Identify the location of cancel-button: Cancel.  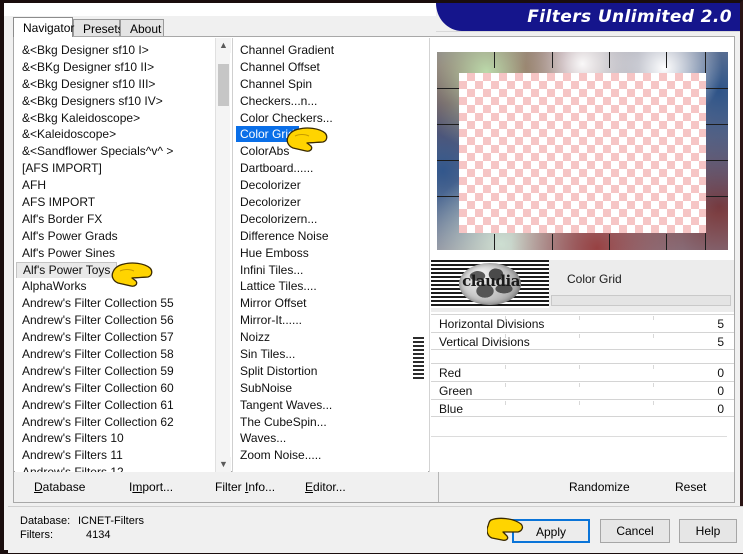
(635, 531).